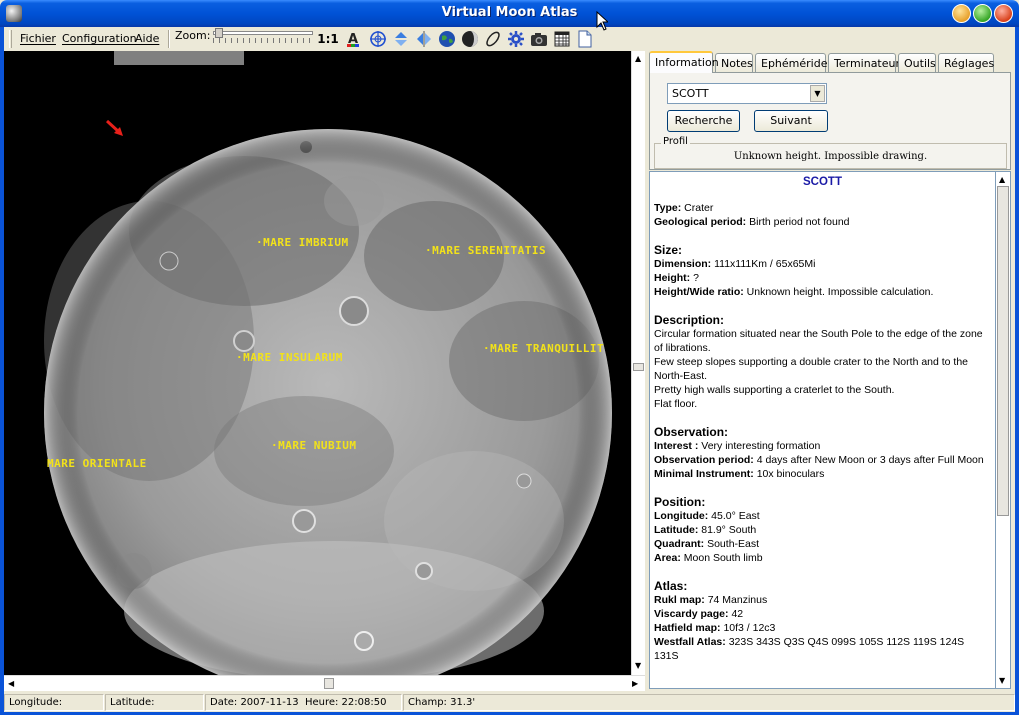 This screenshot has height=715, width=1019. I want to click on viscardy-value: 42, so click(737, 614).